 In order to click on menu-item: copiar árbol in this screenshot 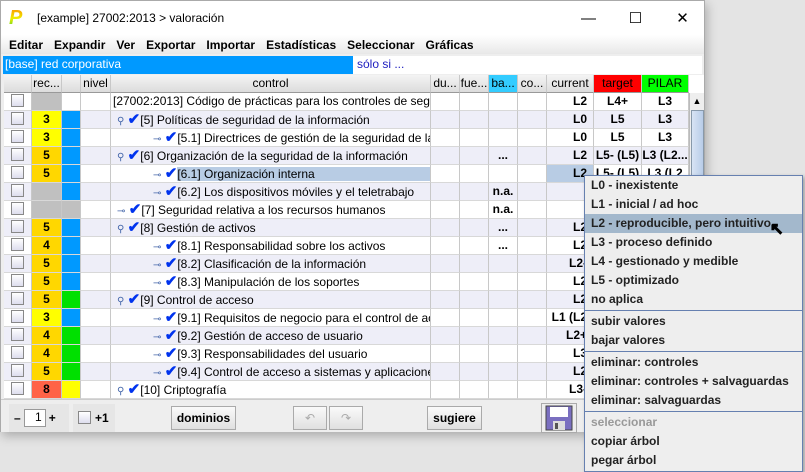, I will do `click(693, 441)`.